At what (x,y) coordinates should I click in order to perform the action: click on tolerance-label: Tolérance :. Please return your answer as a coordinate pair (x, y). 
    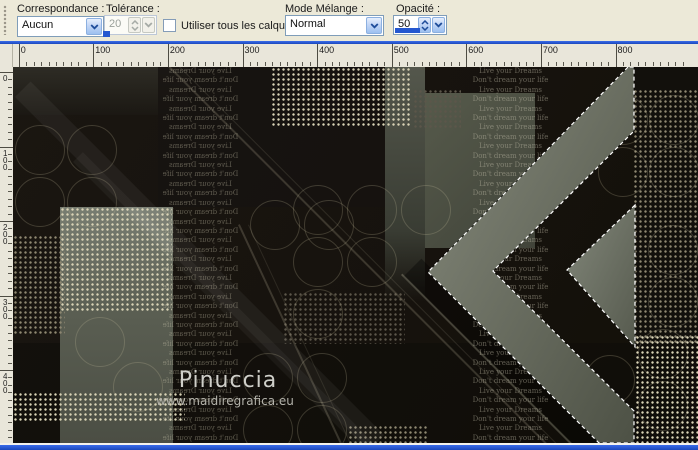
    Looking at the image, I should click on (133, 9).